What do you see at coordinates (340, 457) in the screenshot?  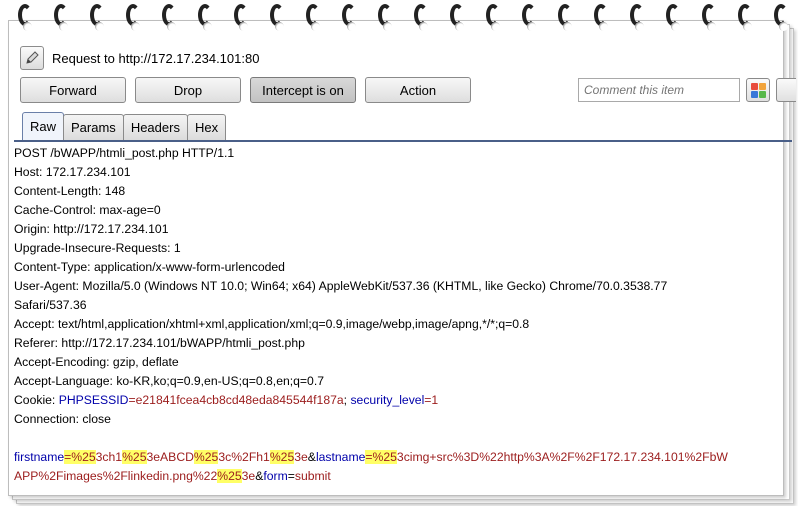 I see `param-name: lastname` at bounding box center [340, 457].